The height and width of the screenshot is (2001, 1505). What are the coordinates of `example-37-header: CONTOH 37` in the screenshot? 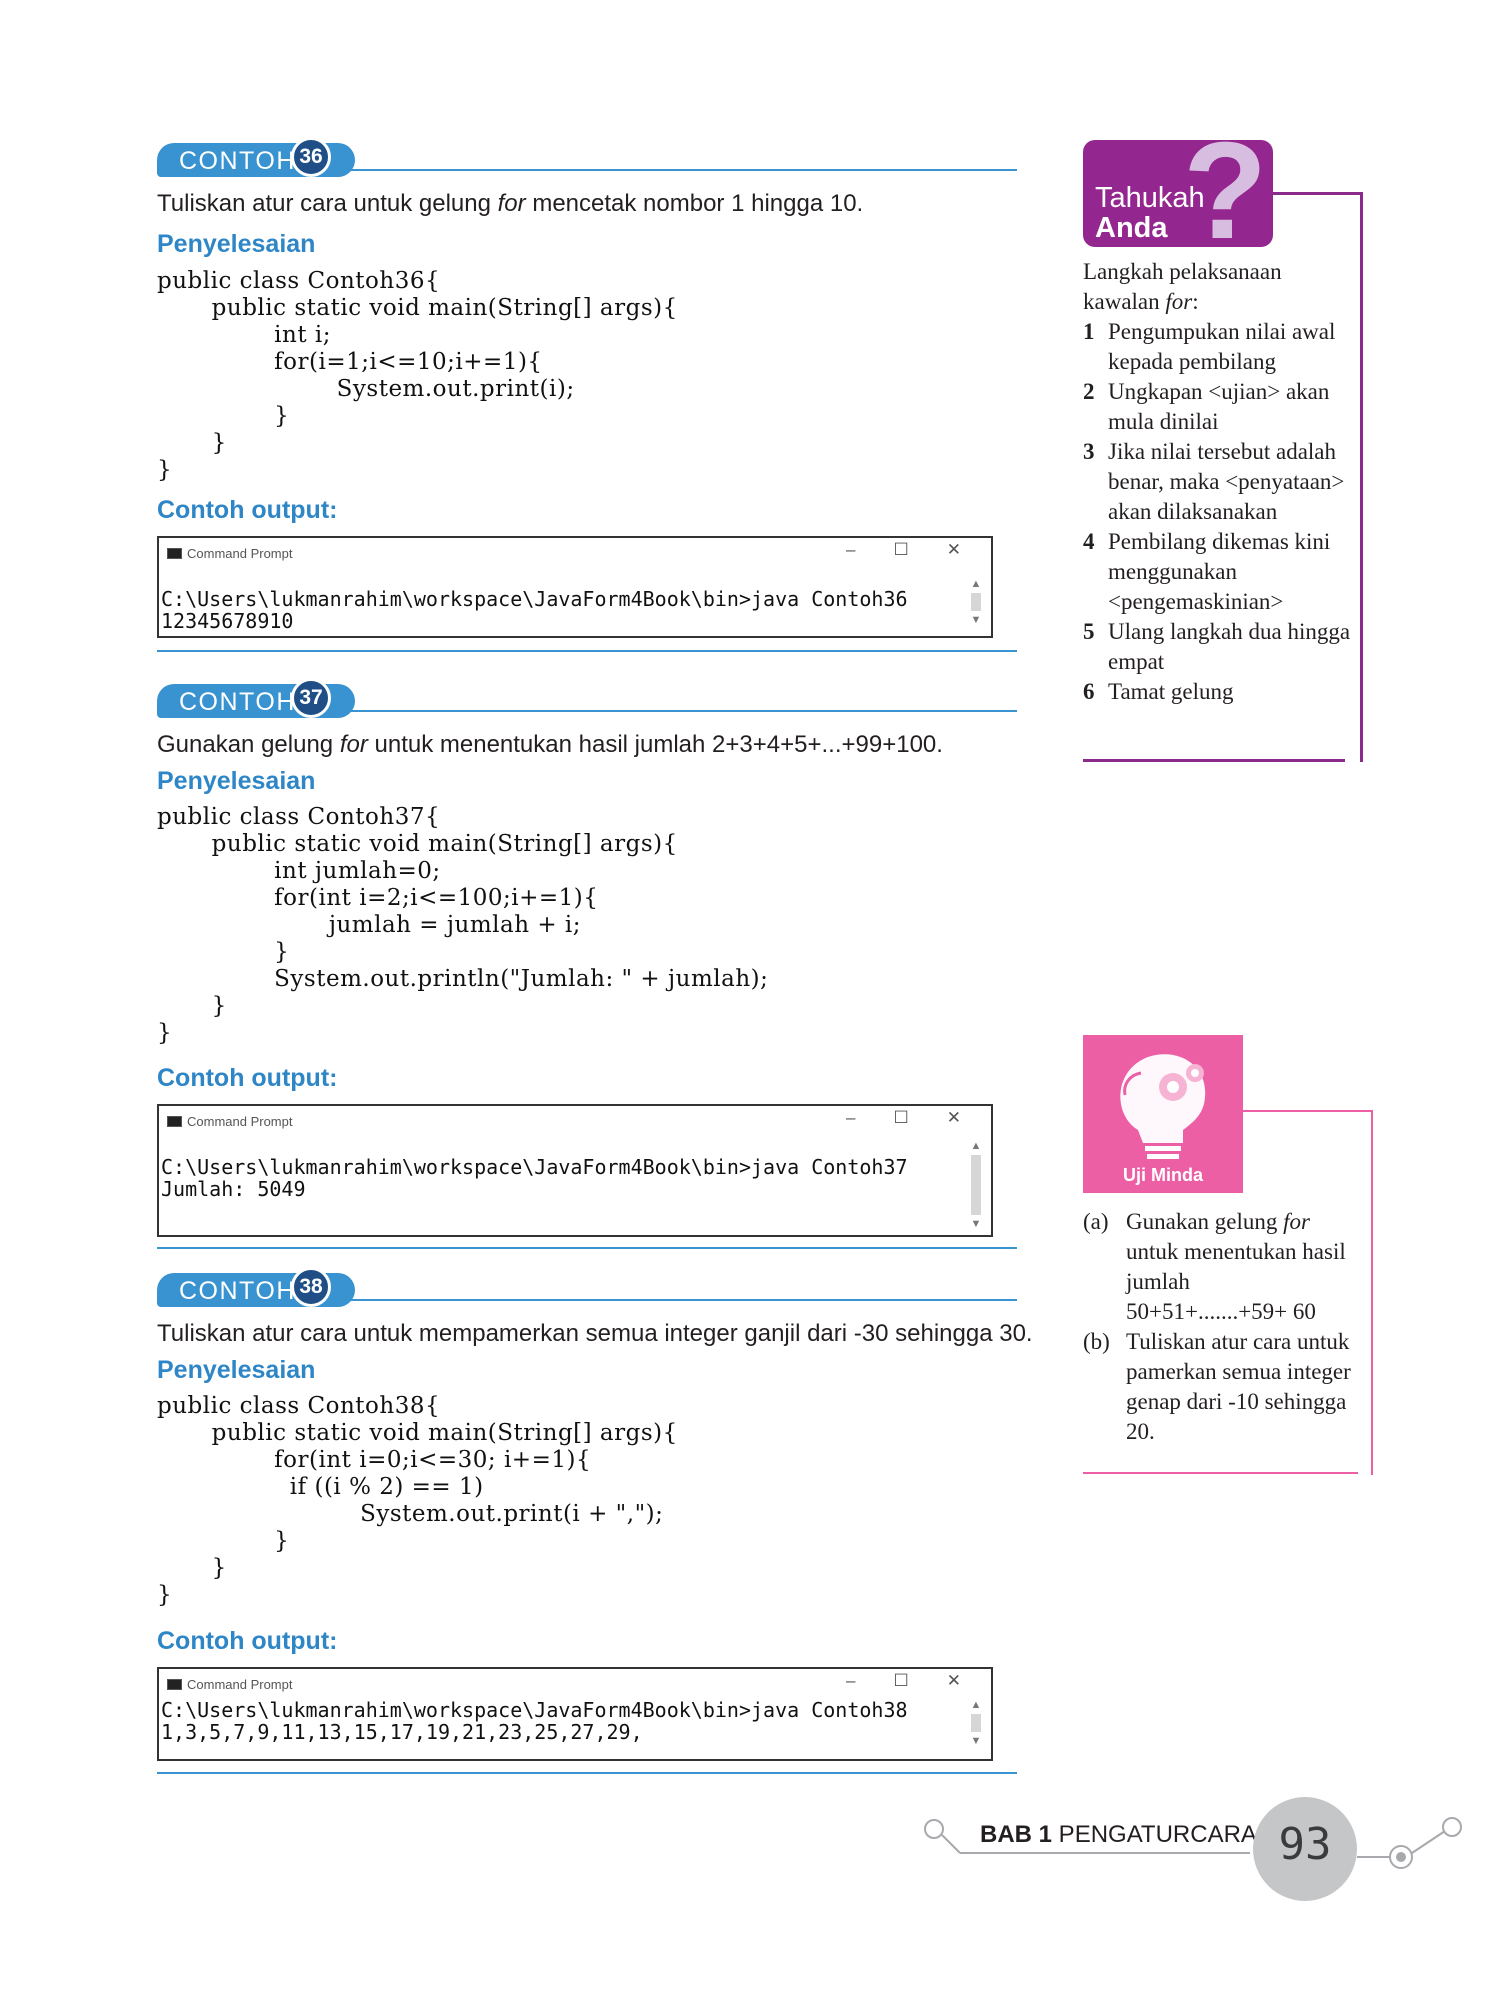 It's located at (587, 698).